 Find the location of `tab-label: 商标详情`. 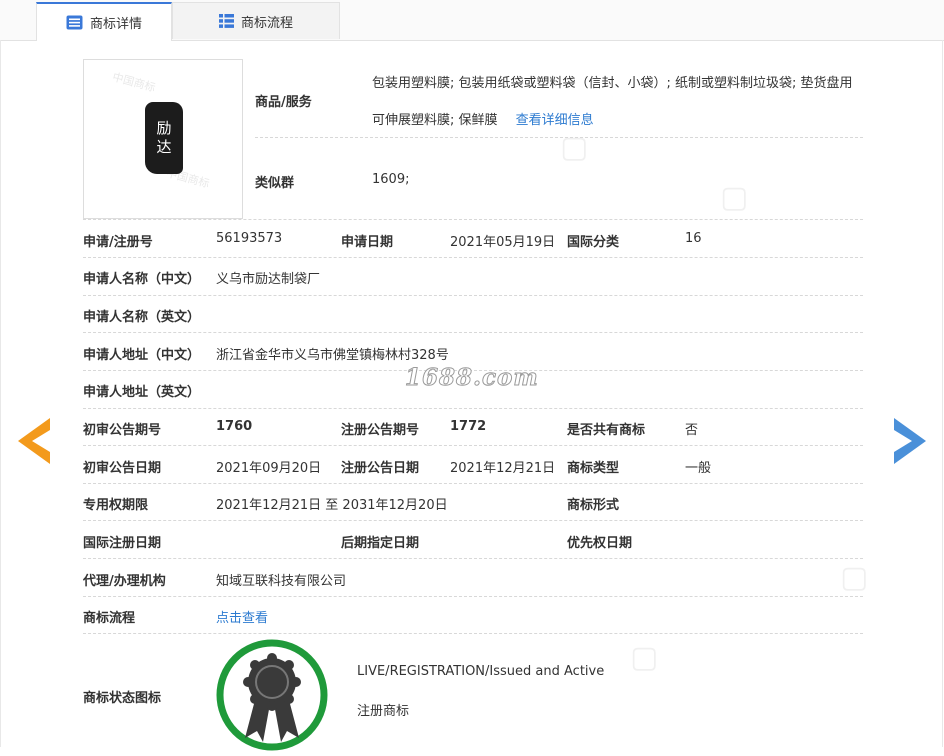

tab-label: 商标详情 is located at coordinates (115, 24).